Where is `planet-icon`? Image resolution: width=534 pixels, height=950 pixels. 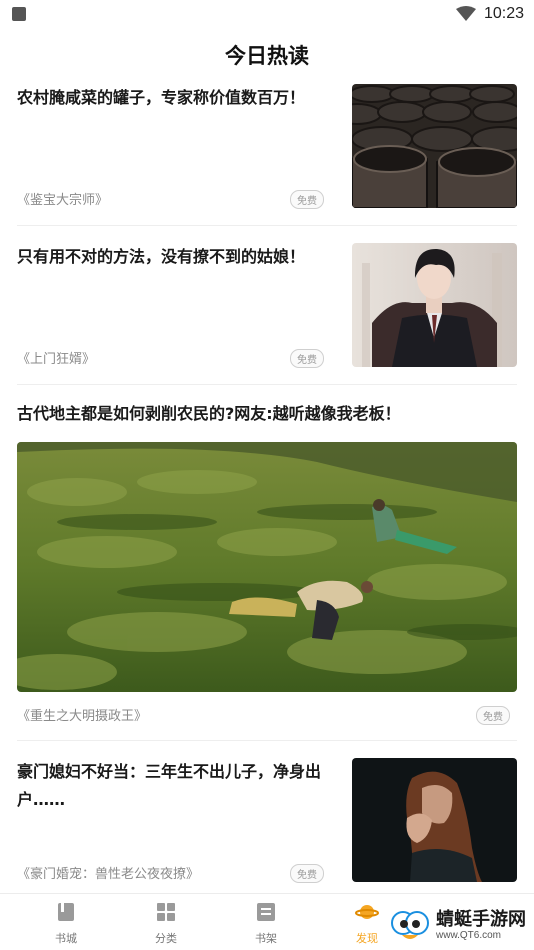
planet-icon is located at coordinates (367, 912).